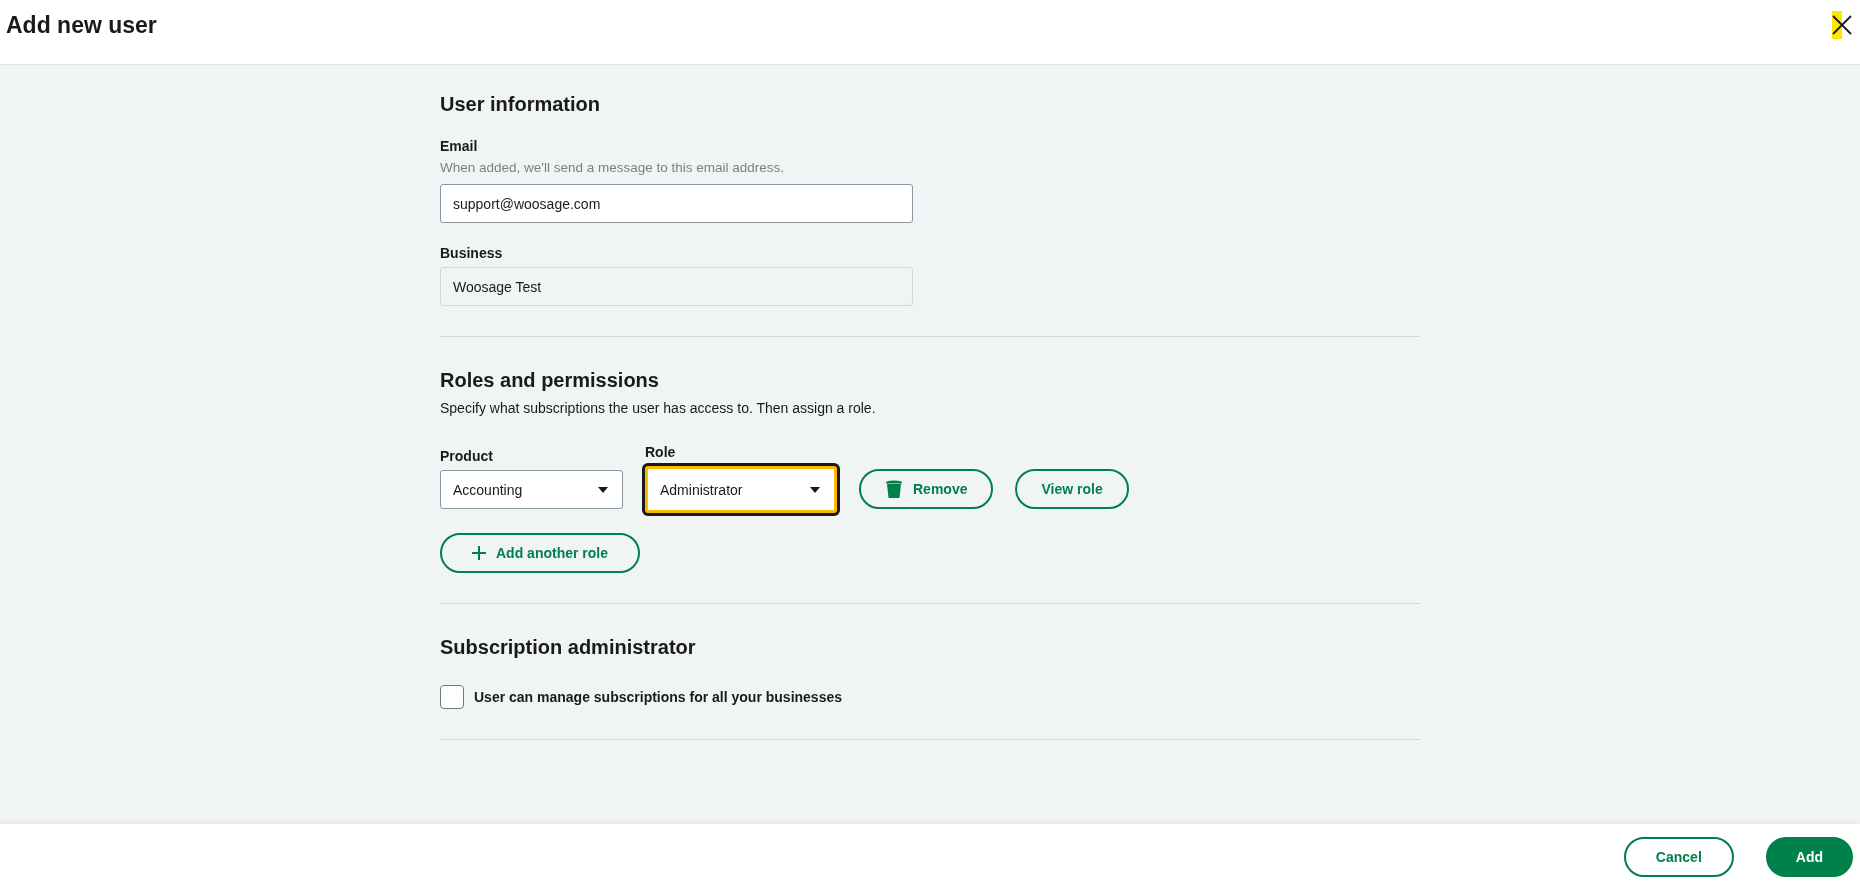 This screenshot has width=1860, height=889. I want to click on field-hint: When added, we'll send a message to this email address., so click(612, 167).